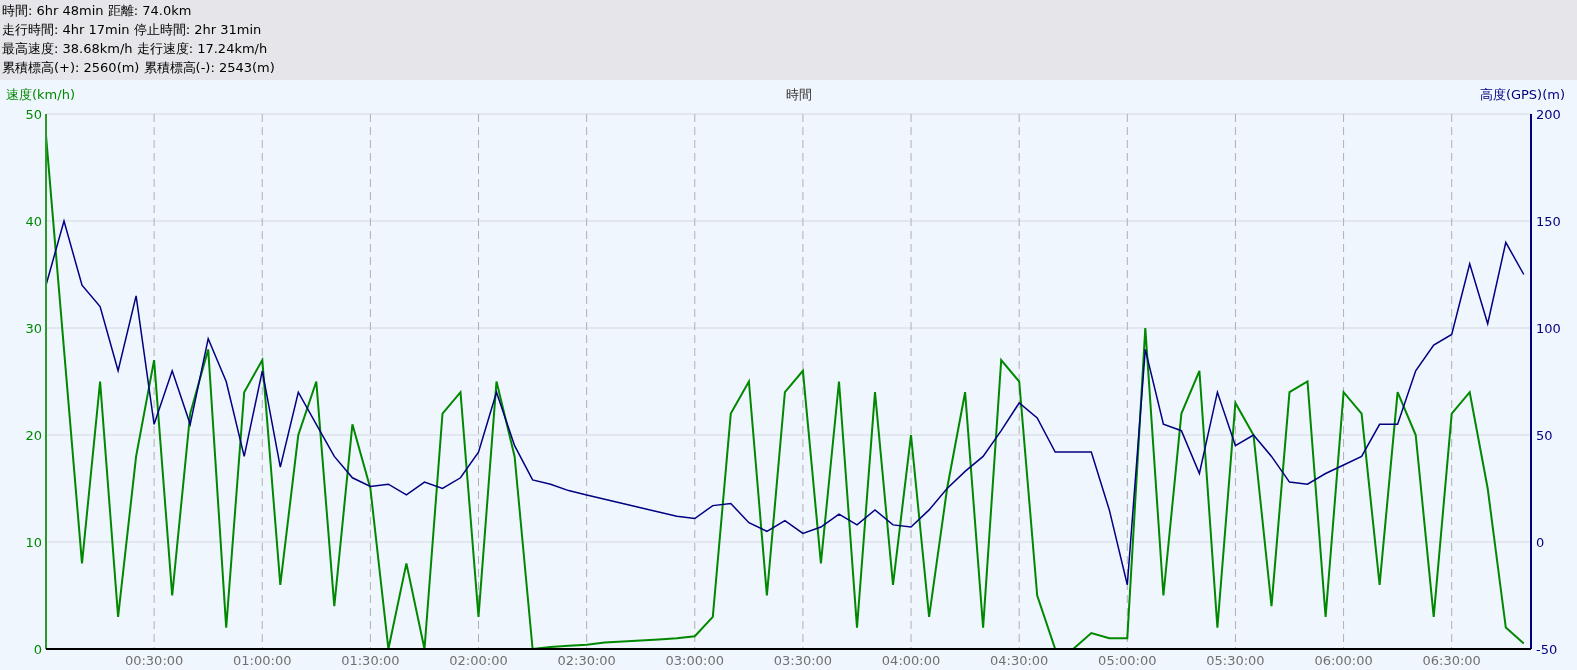 Image resolution: width=1577 pixels, height=670 pixels. What do you see at coordinates (33, 435) in the screenshot?
I see `axis-tick-label: 20` at bounding box center [33, 435].